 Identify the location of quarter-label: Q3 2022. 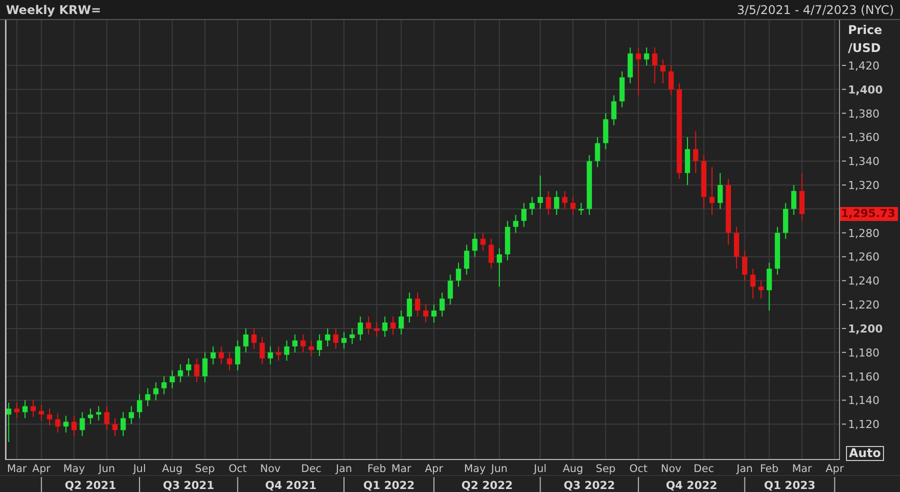
(590, 485).